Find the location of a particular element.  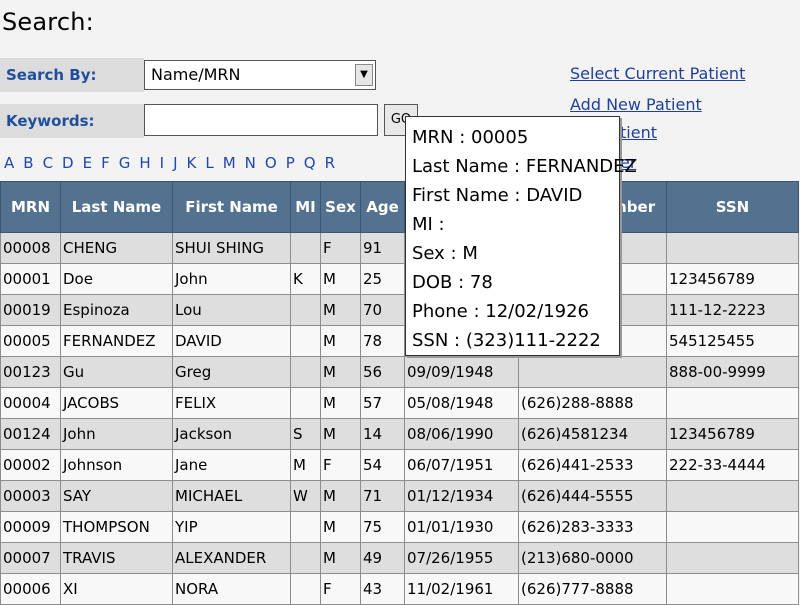

column-header-mi: MI is located at coordinates (305, 207).